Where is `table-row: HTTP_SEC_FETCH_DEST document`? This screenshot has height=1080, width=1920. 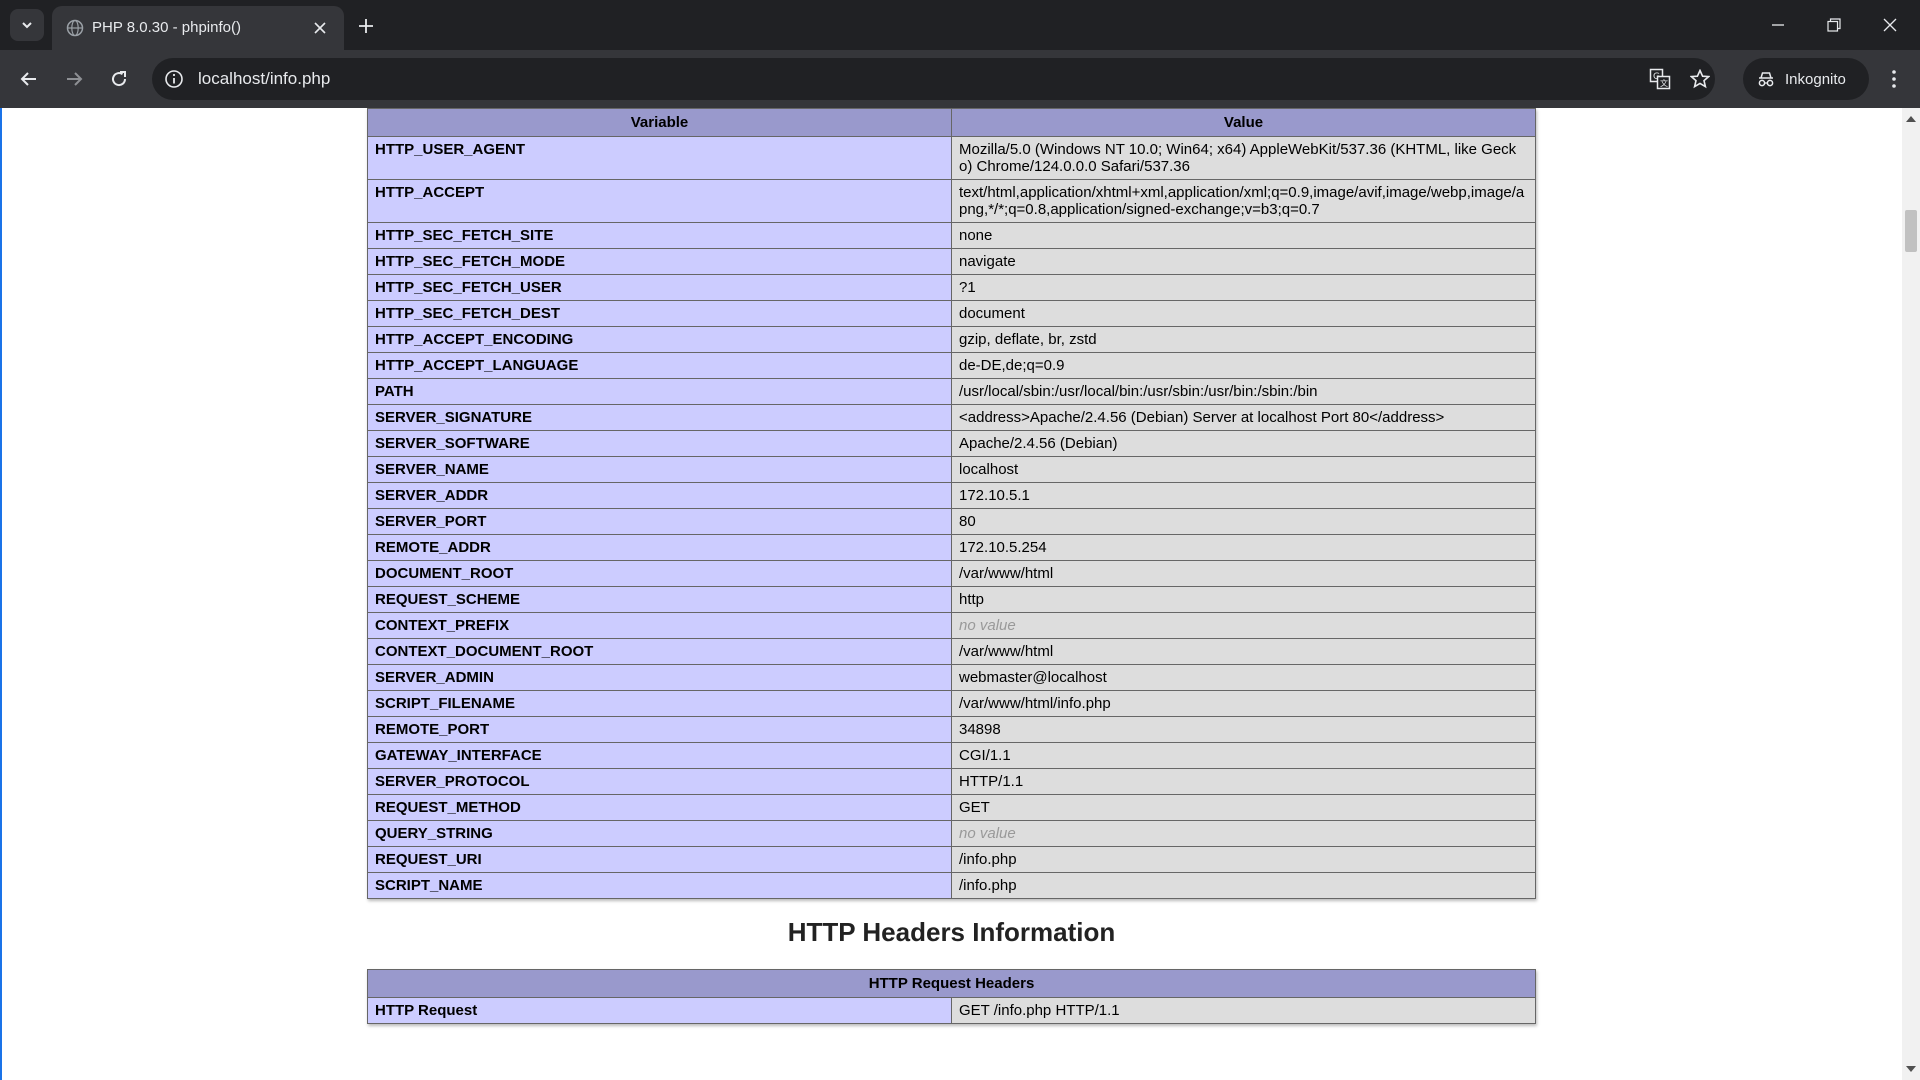
table-row: HTTP_SEC_FETCH_DEST document is located at coordinates (951, 313).